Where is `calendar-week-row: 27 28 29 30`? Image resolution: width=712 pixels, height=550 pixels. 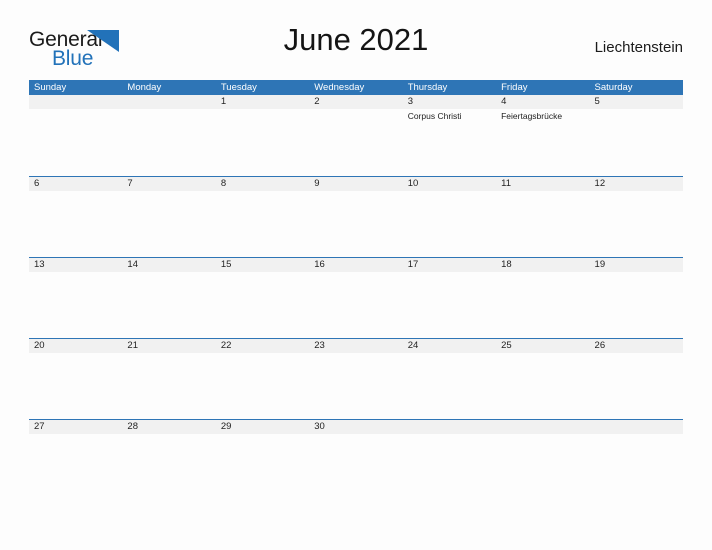 calendar-week-row: 27 28 29 30 is located at coordinates (356, 459).